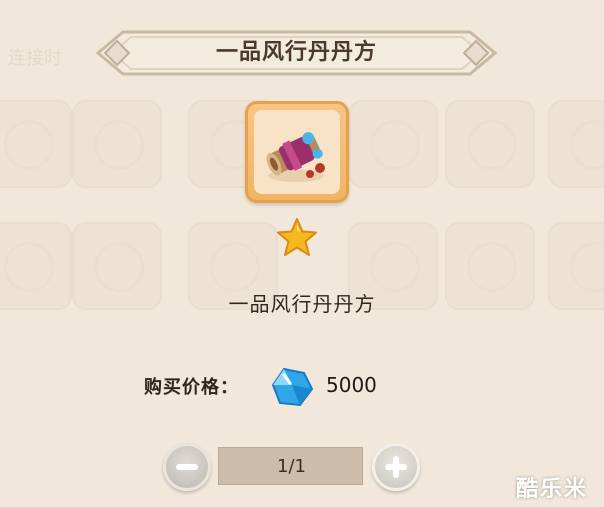 The height and width of the screenshot is (507, 604). What do you see at coordinates (302, 304) in the screenshot?
I see `item-name: 一品风行丹丹方` at bounding box center [302, 304].